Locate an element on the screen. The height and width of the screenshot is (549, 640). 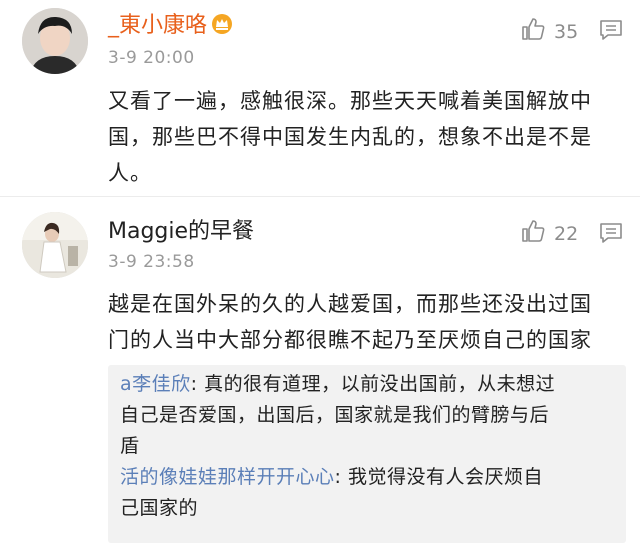
reply-author: a李佳欣 is located at coordinates (155, 384).